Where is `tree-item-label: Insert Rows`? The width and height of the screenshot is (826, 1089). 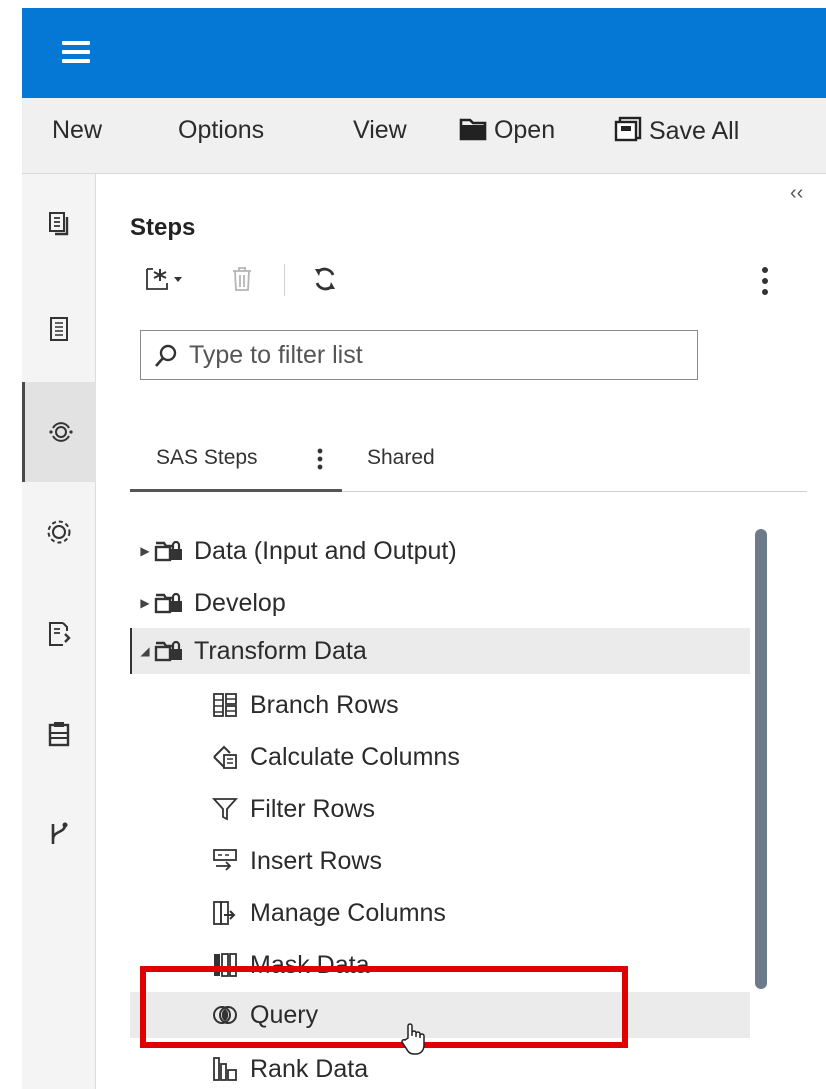
tree-item-label: Insert Rows is located at coordinates (316, 860).